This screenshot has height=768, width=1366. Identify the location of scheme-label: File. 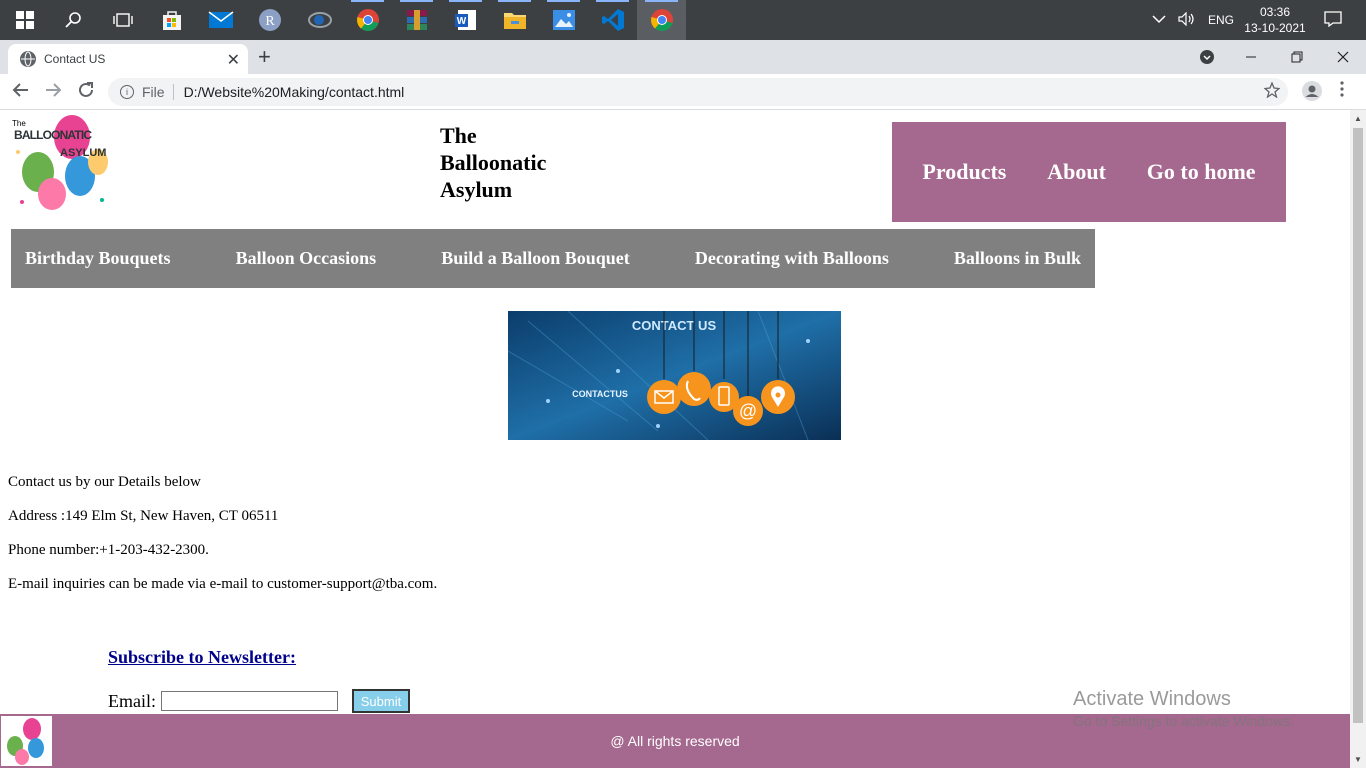
(153, 92).